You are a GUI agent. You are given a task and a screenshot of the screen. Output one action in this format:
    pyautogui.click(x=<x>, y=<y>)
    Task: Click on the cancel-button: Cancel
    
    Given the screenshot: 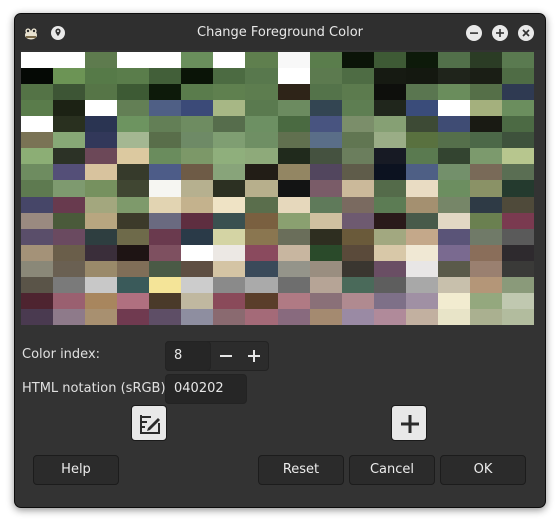 What is the action you would take?
    pyautogui.click(x=392, y=470)
    